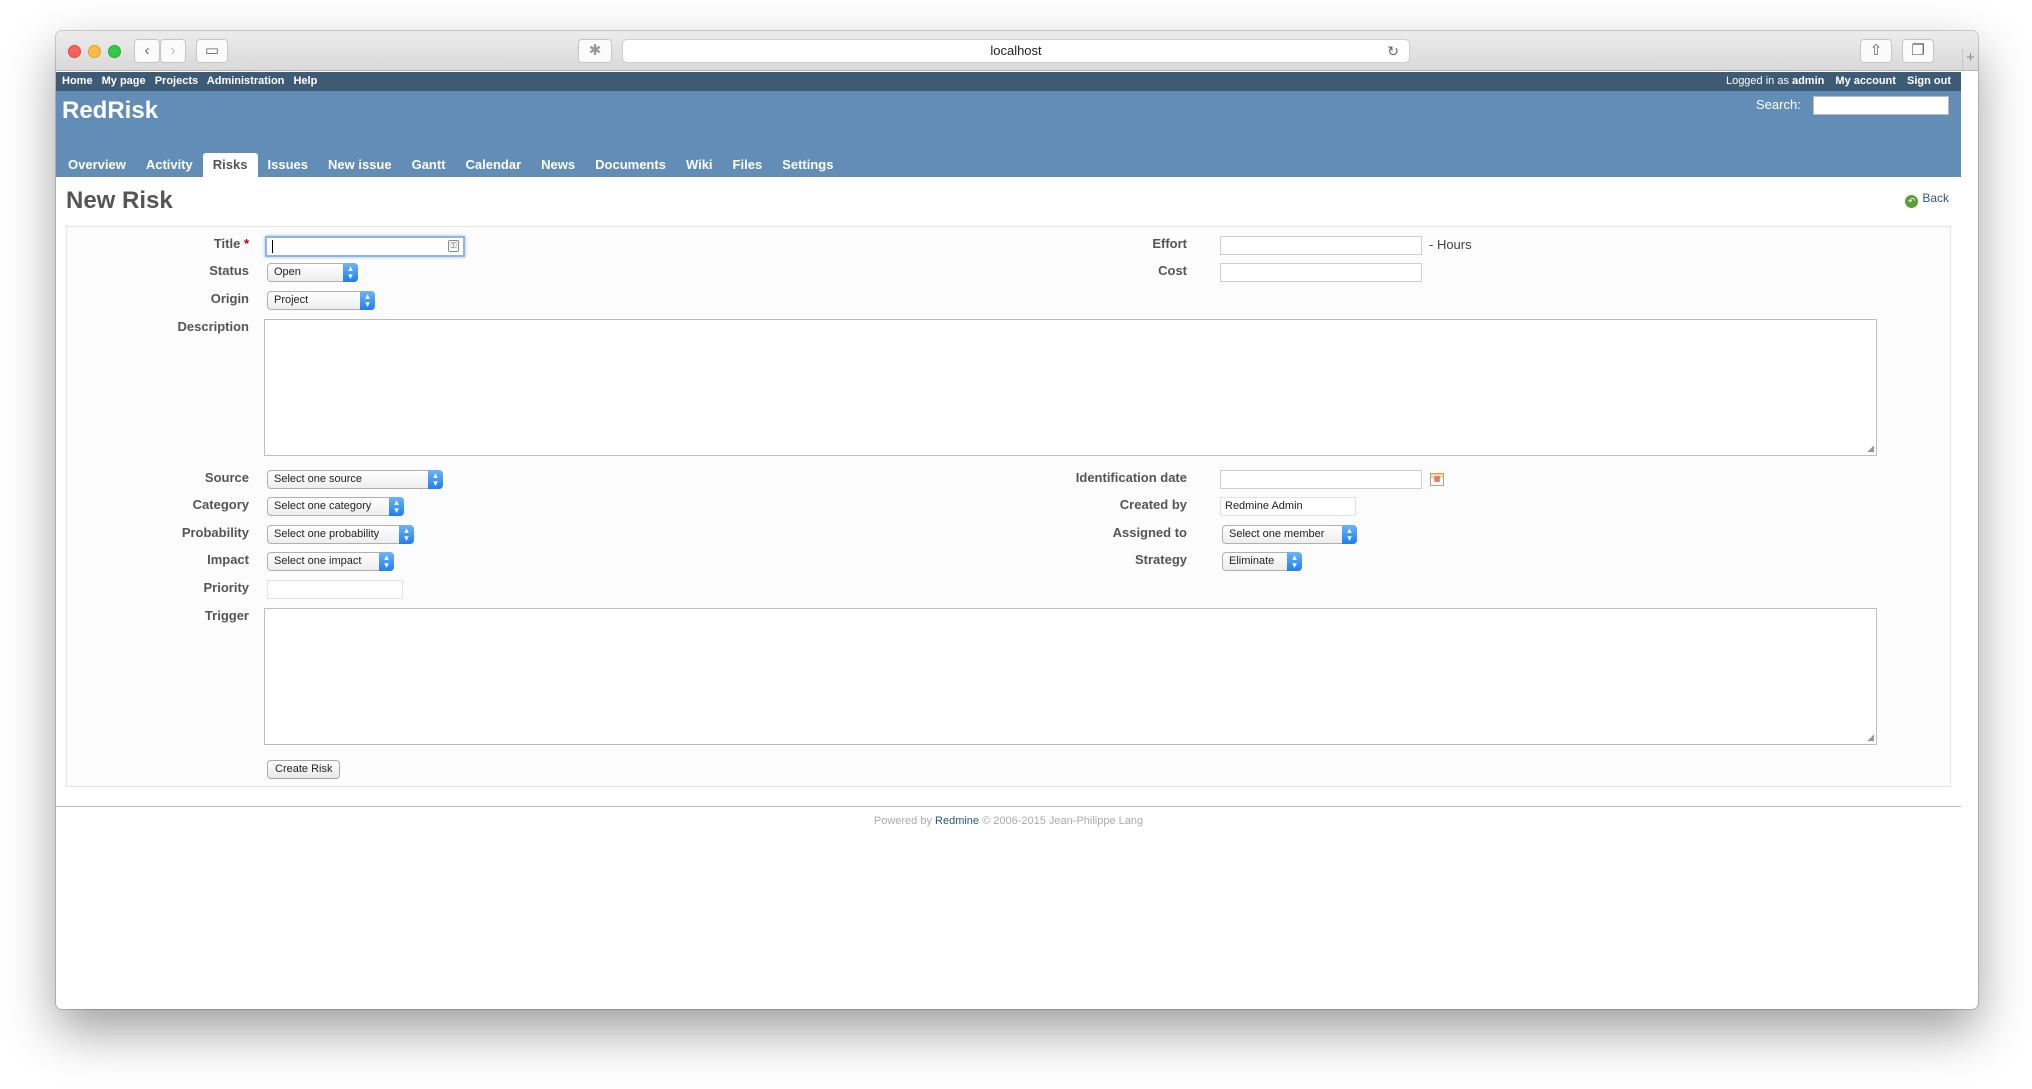 The height and width of the screenshot is (1089, 2032). I want to click on page-title: New Risk, so click(119, 200).